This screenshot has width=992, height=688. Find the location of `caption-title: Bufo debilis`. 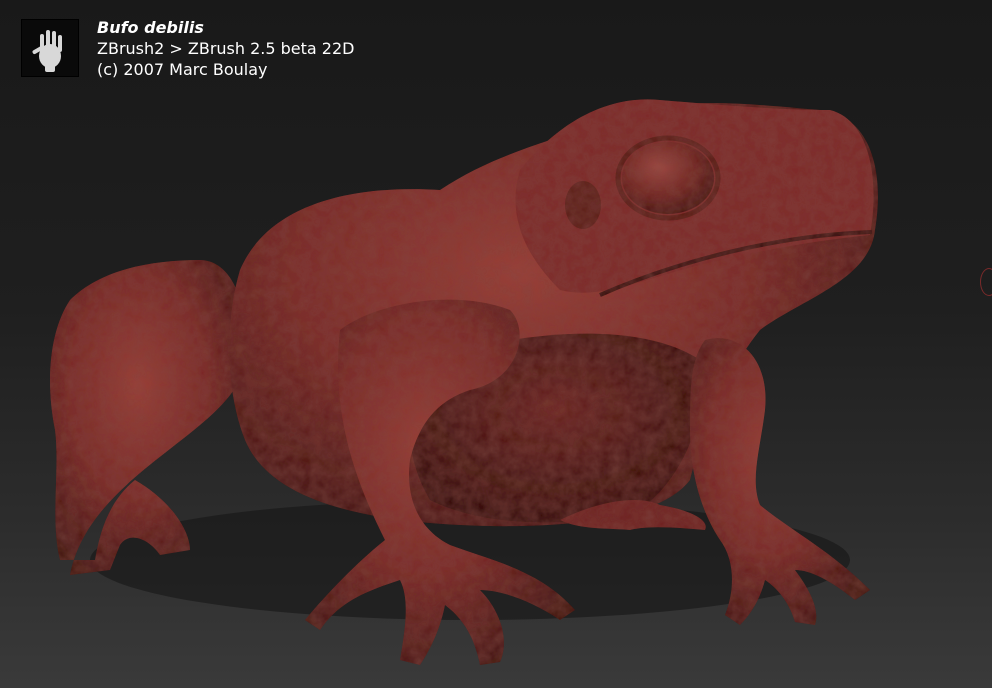

caption-title: Bufo debilis is located at coordinates (150, 27).